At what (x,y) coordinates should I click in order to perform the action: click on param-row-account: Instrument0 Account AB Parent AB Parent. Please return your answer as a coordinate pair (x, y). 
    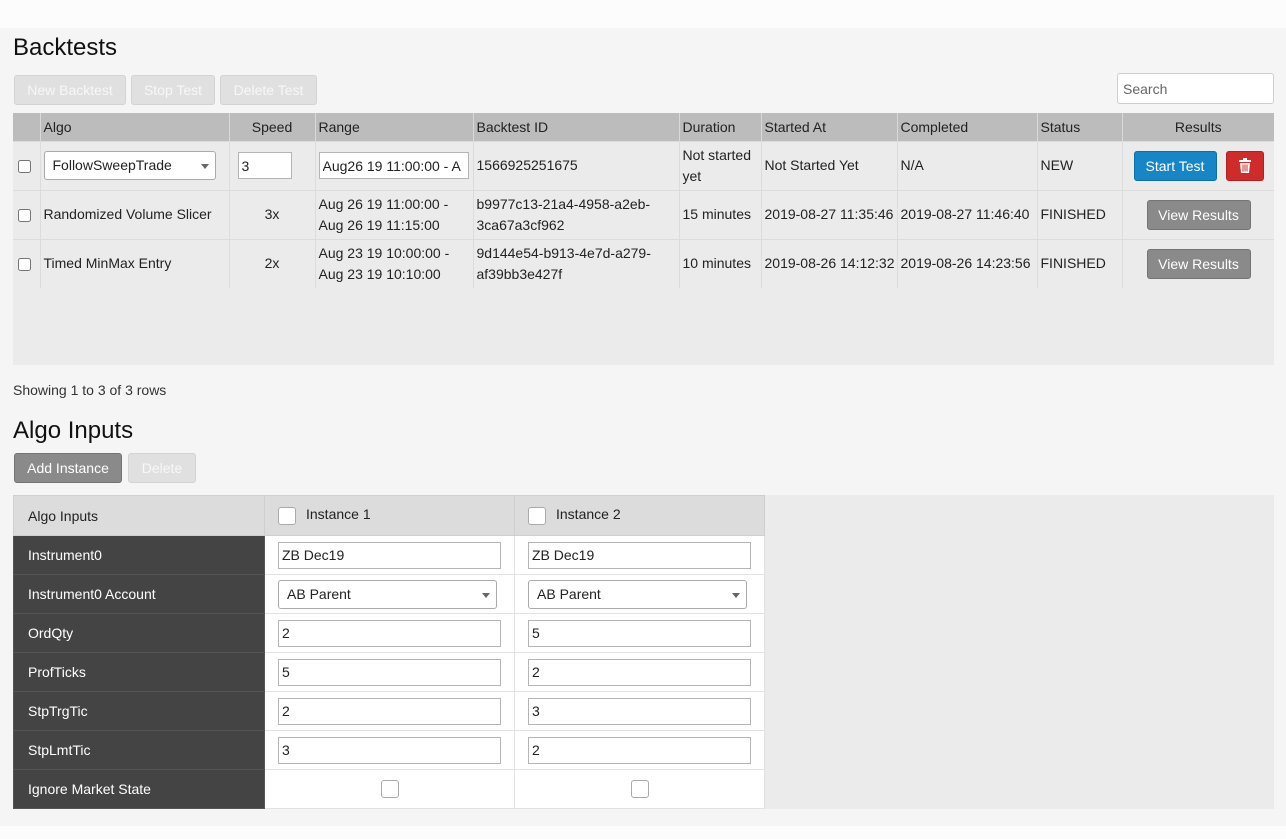
    Looking at the image, I should click on (389, 594).